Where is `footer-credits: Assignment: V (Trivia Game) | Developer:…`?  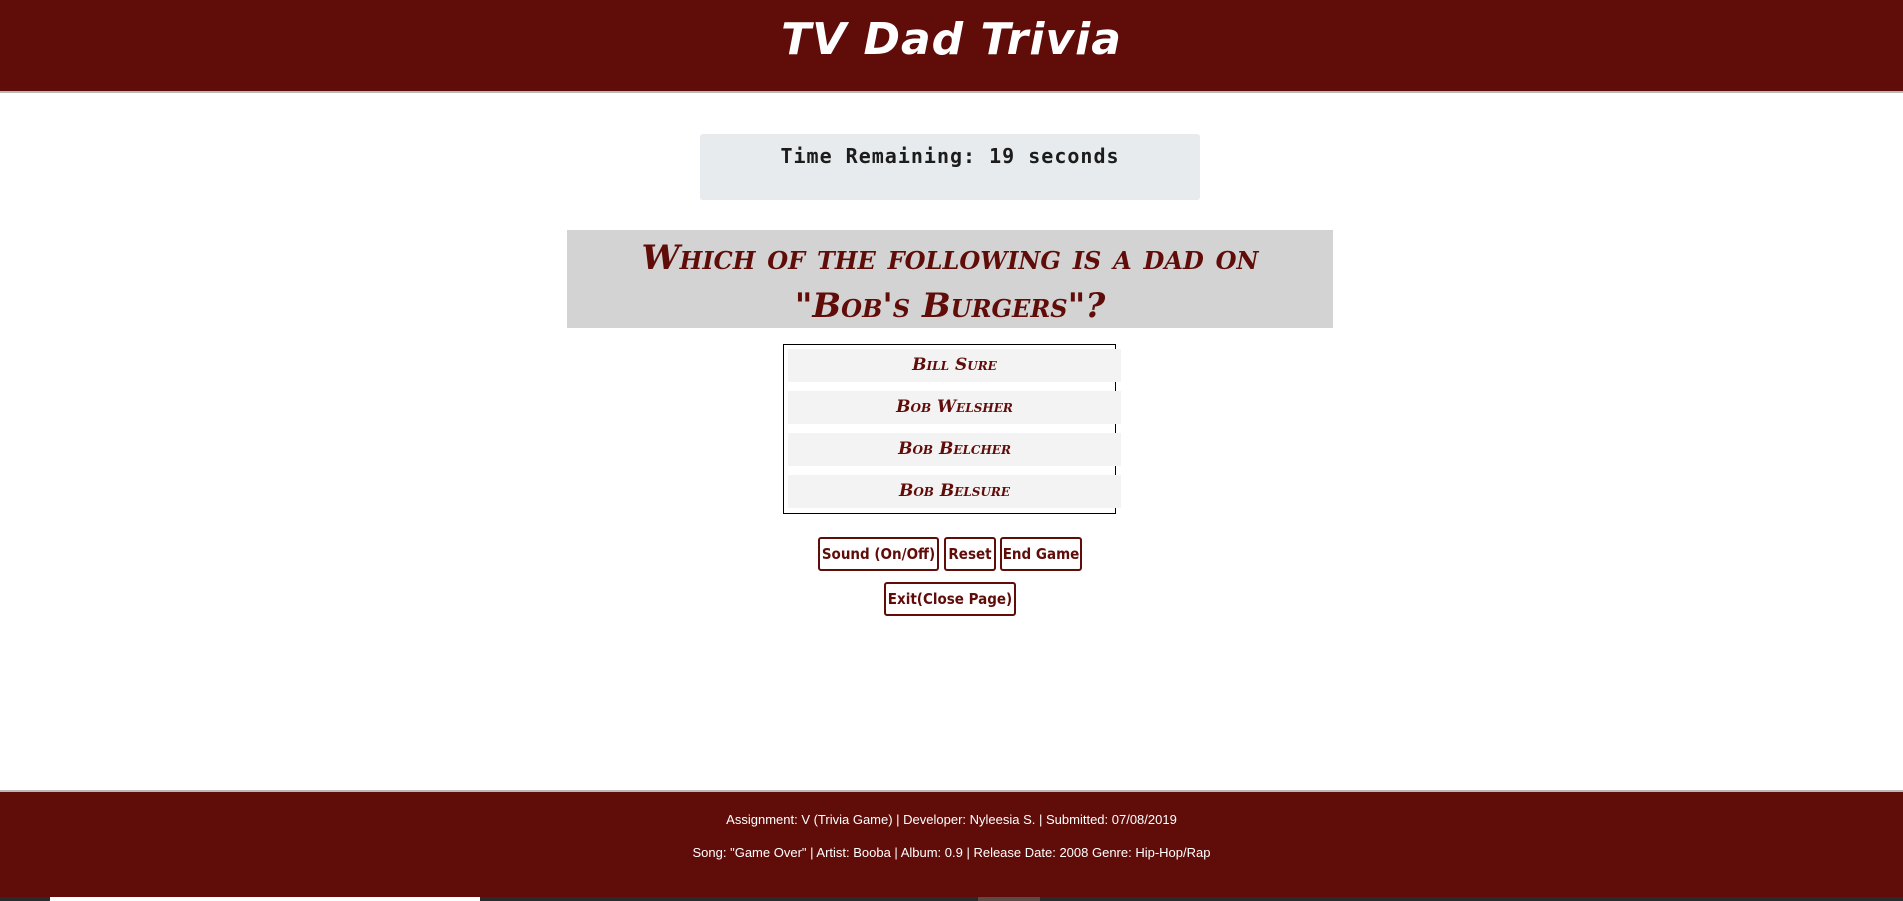 footer-credits: Assignment: V (Trivia Game) | Developer:… is located at coordinates (951, 819).